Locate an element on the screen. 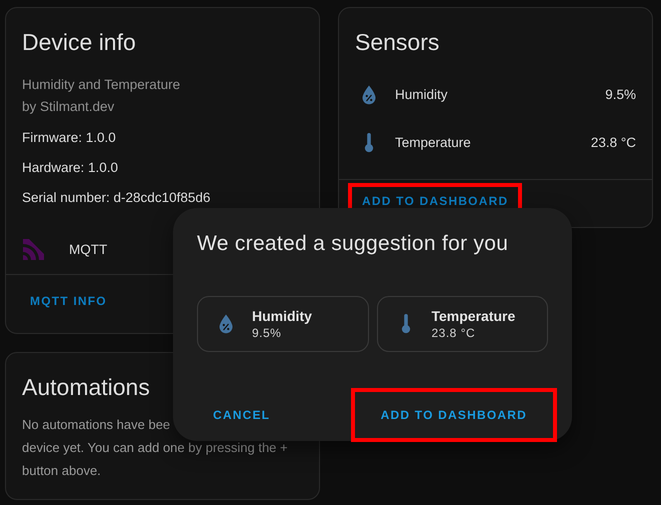  card-title: Automations is located at coordinates (86, 387).